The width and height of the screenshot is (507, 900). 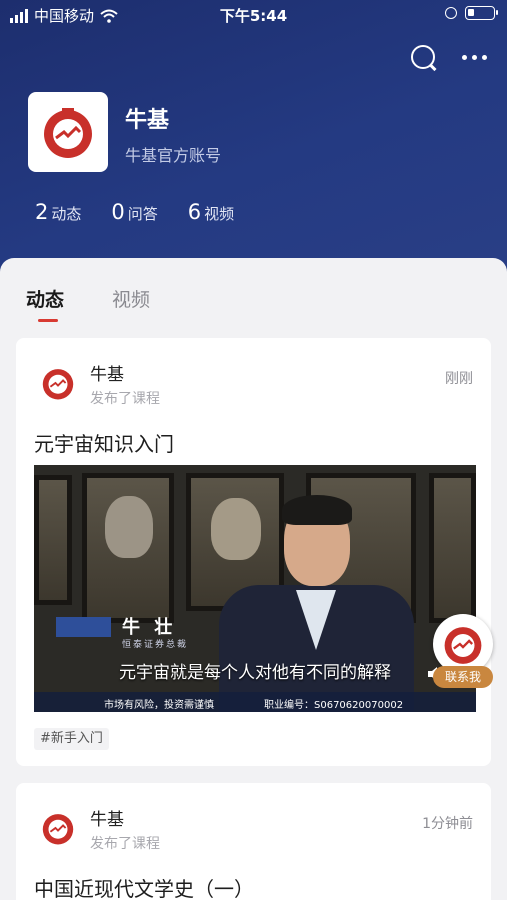 I want to click on post-tag: #新手入门, so click(x=71, y=739).